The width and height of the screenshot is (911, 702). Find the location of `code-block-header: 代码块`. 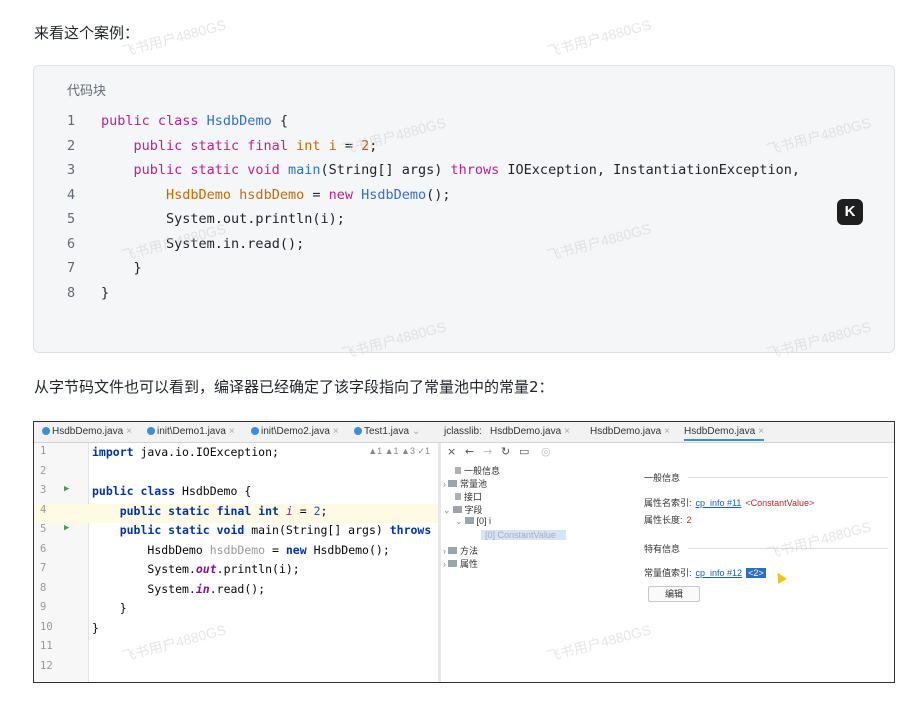

code-block-header: 代码块 is located at coordinates (87, 91).